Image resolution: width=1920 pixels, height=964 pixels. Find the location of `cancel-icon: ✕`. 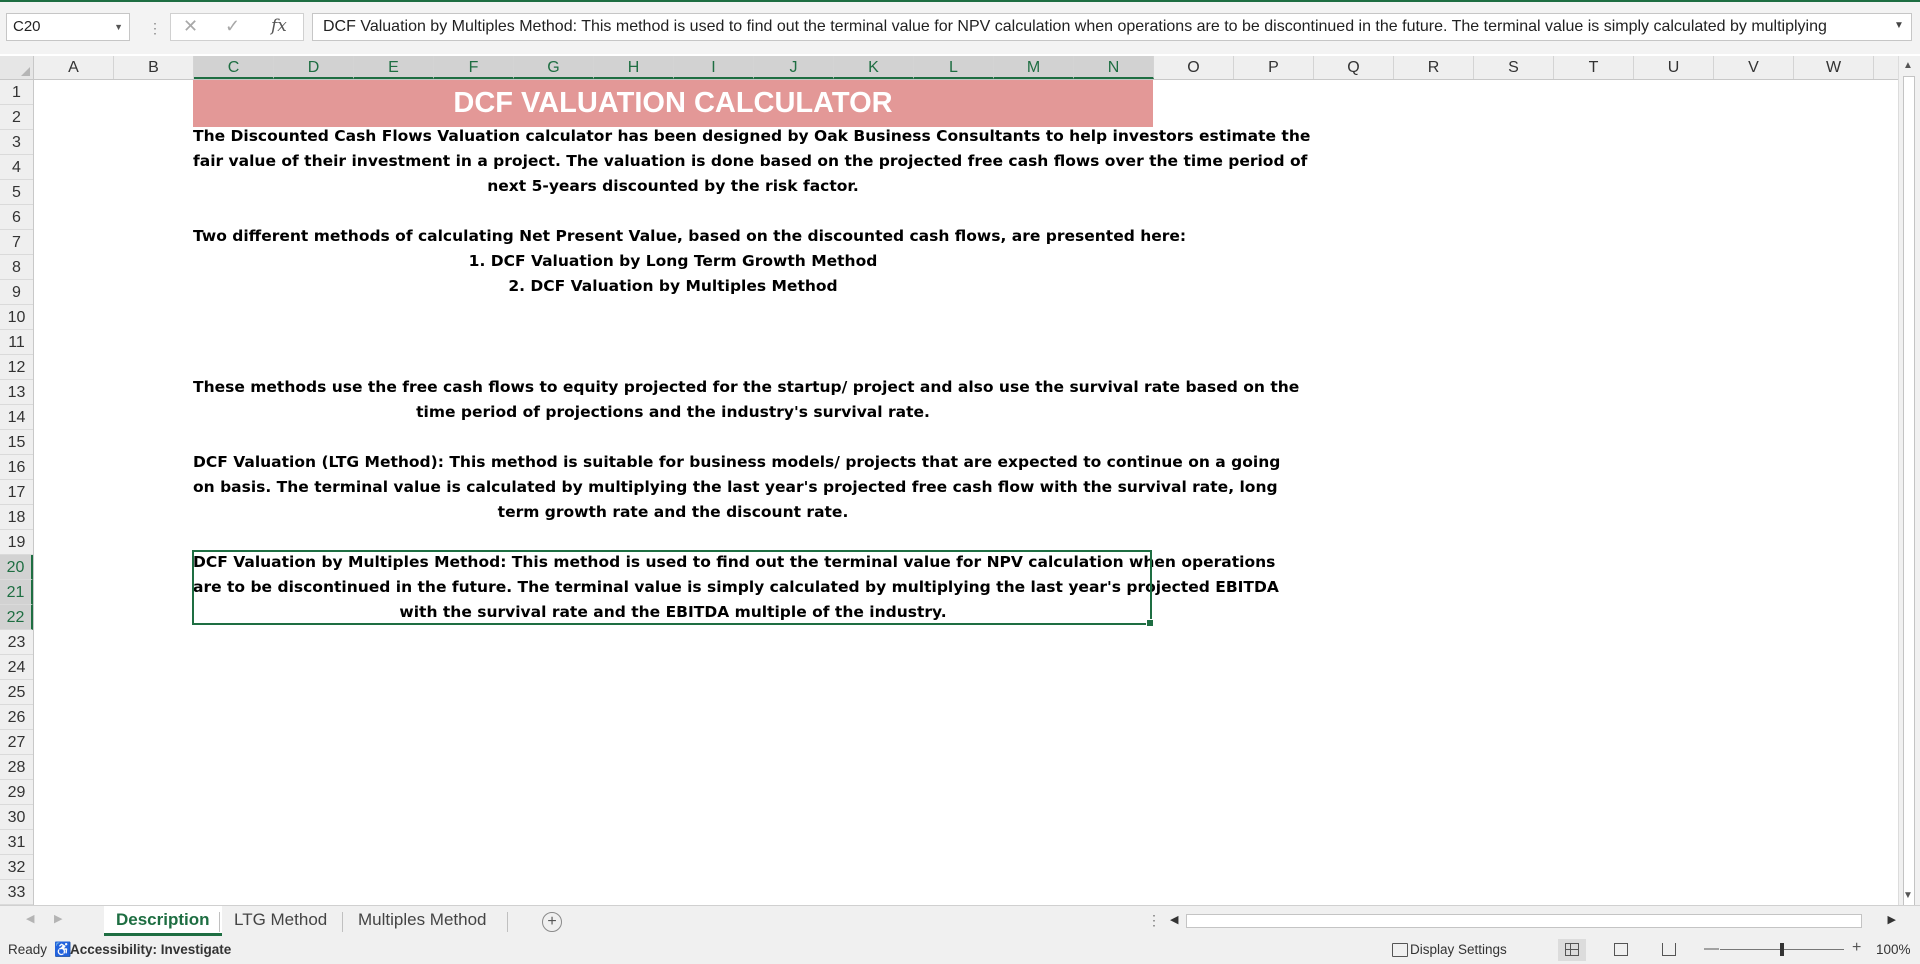

cancel-icon: ✕ is located at coordinates (190, 26).